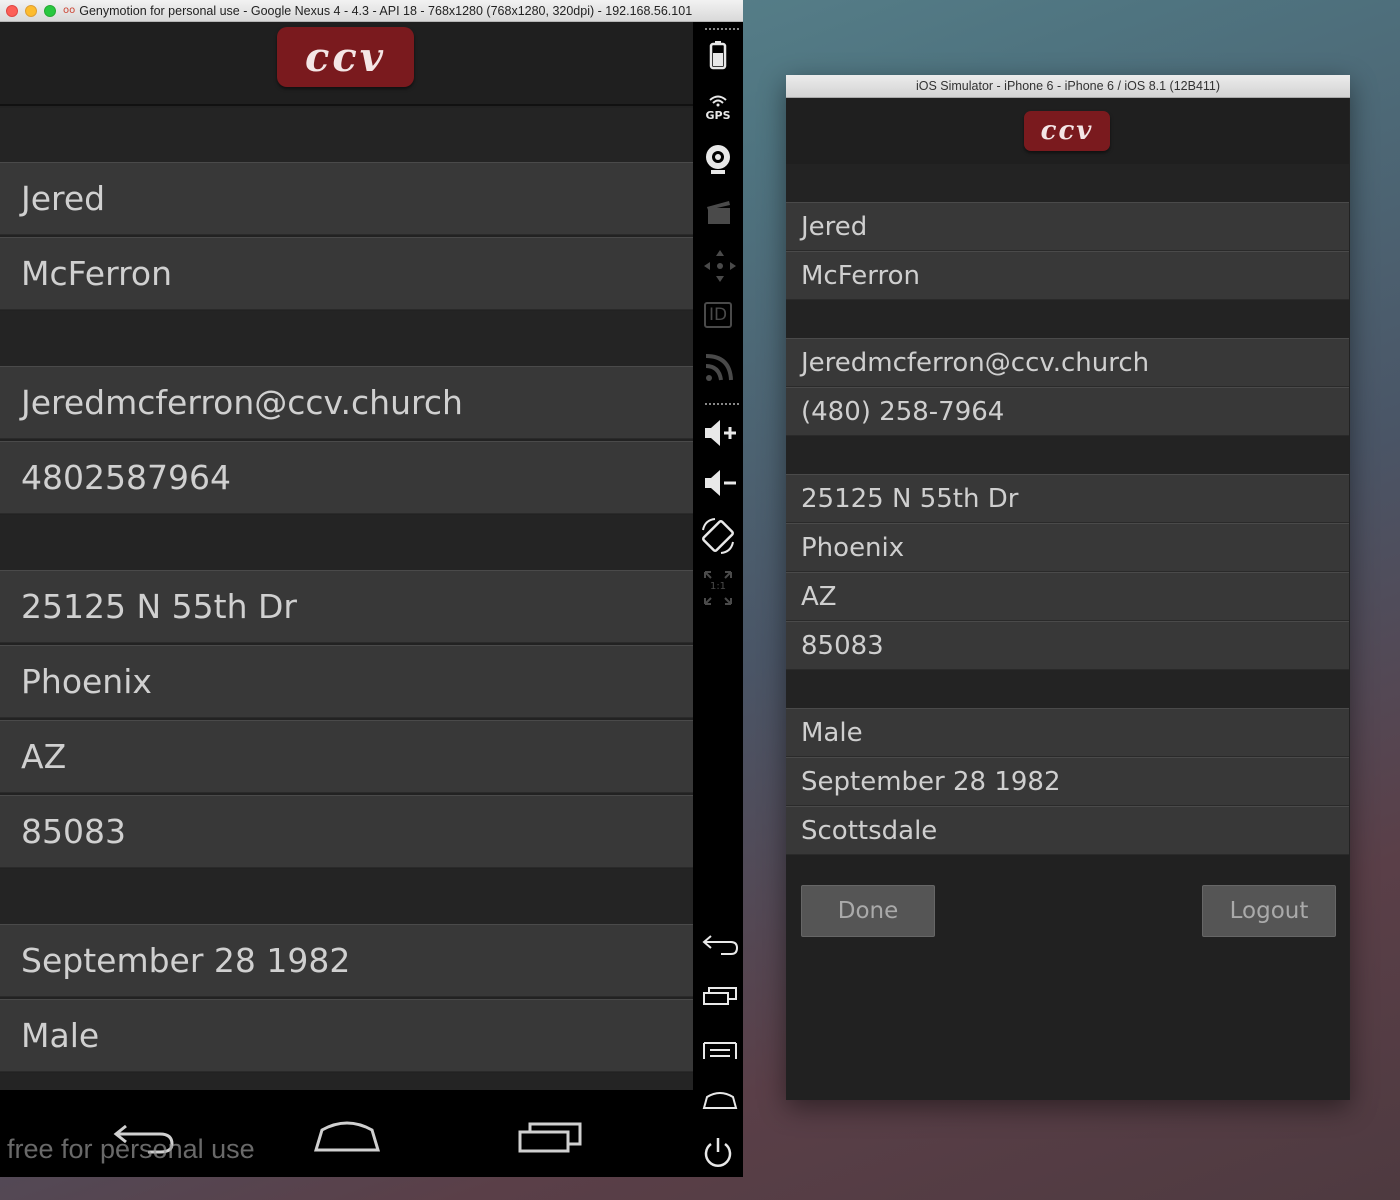 Image resolution: width=1400 pixels, height=1200 pixels. Describe the element at coordinates (12, 10) in the screenshot. I see `close-window-button` at that location.